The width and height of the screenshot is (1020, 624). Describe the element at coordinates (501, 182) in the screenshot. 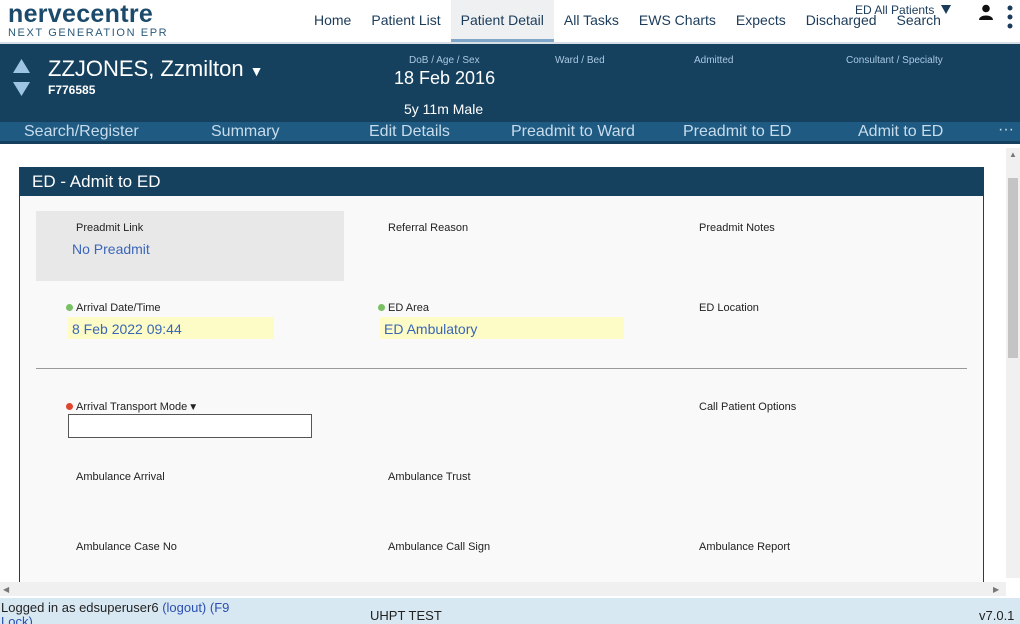

I see `panel-title: ED - Admit to ED` at that location.